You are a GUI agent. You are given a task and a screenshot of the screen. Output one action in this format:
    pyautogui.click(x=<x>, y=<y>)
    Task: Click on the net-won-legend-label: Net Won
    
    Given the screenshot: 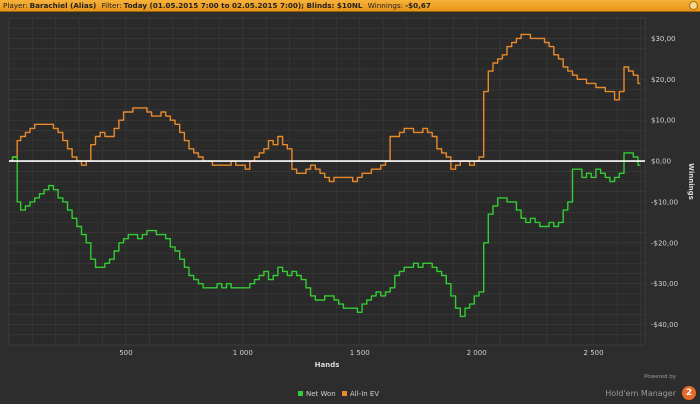 What is the action you would take?
    pyautogui.click(x=321, y=394)
    